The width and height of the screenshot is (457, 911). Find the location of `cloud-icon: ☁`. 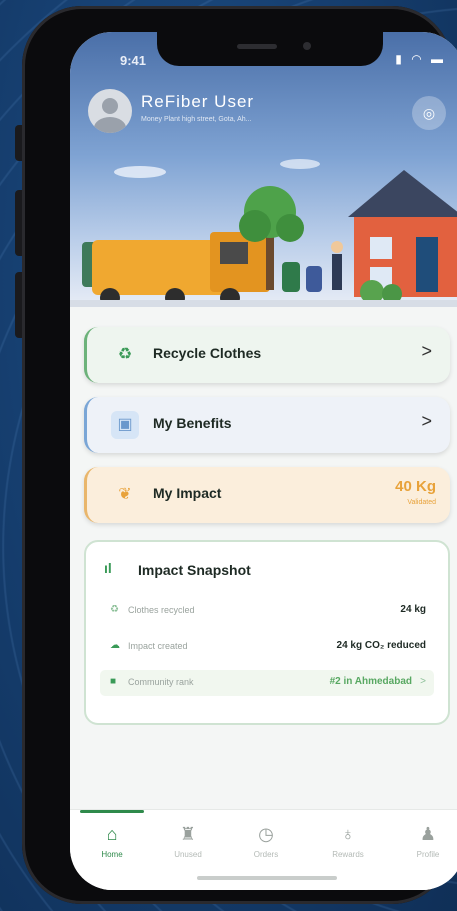

cloud-icon: ☁ is located at coordinates (115, 645).